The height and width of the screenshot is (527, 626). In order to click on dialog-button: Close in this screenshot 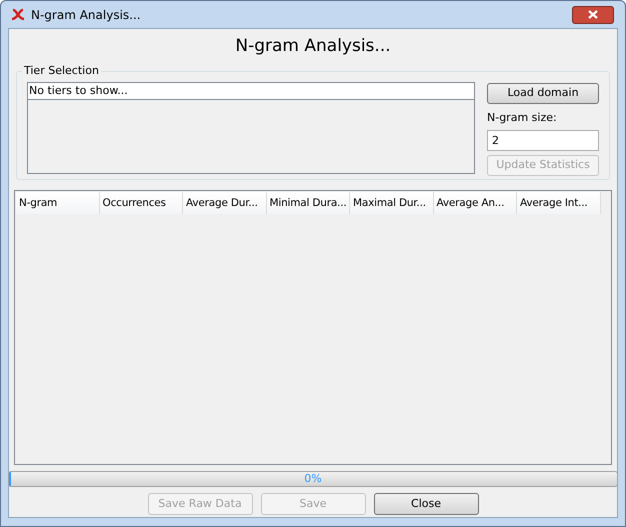, I will do `click(426, 504)`.